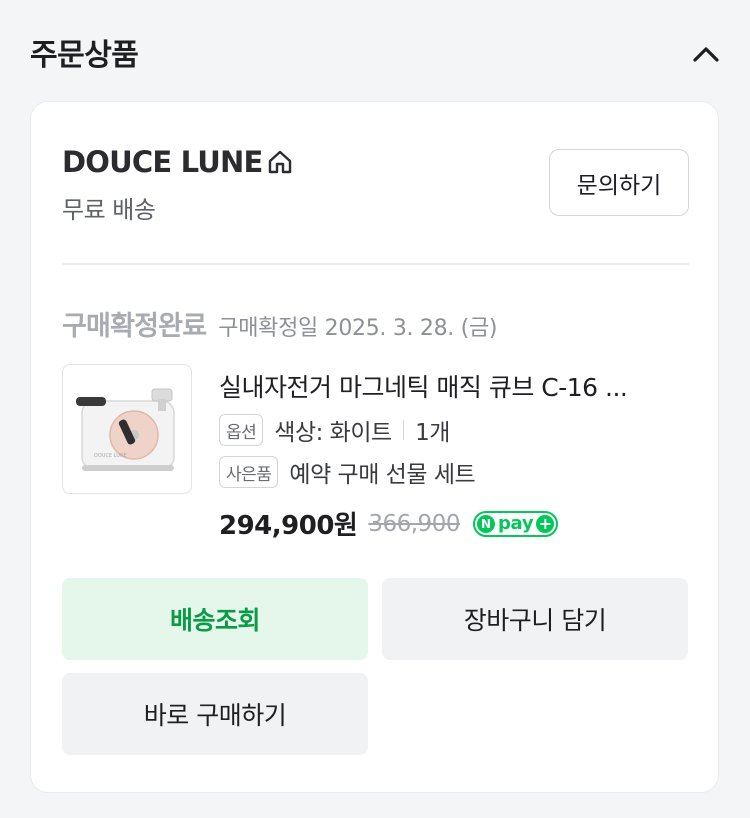 The height and width of the screenshot is (818, 750). I want to click on price-row: 294,900원 366,900 N pay +, so click(389, 523).